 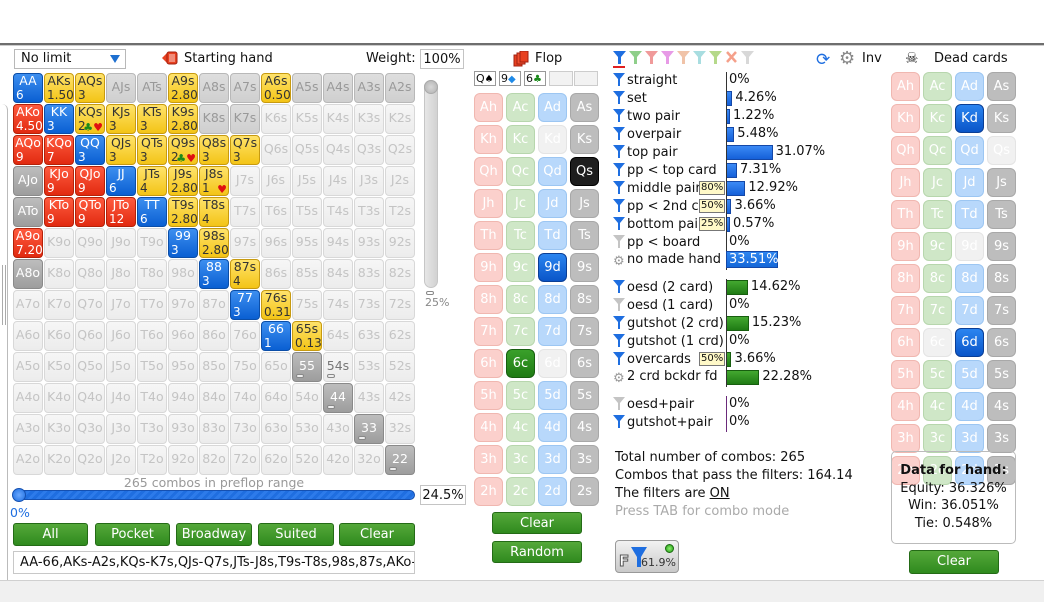 What do you see at coordinates (369, 460) in the screenshot?
I see `hand-cell-32o: 32o` at bounding box center [369, 460].